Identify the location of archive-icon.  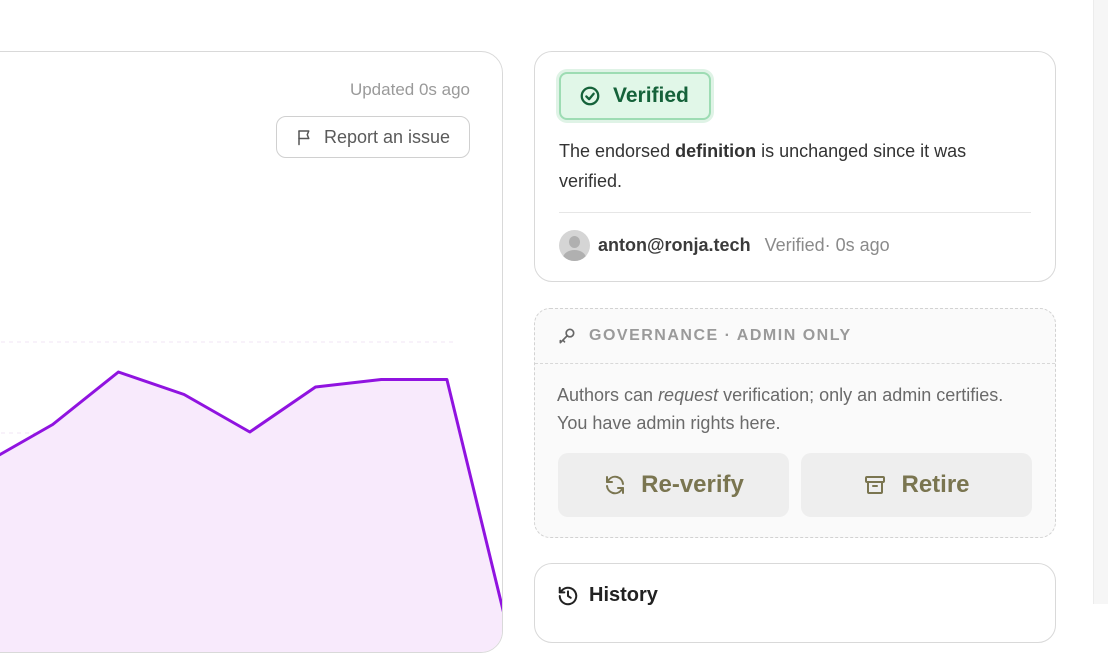
(875, 485).